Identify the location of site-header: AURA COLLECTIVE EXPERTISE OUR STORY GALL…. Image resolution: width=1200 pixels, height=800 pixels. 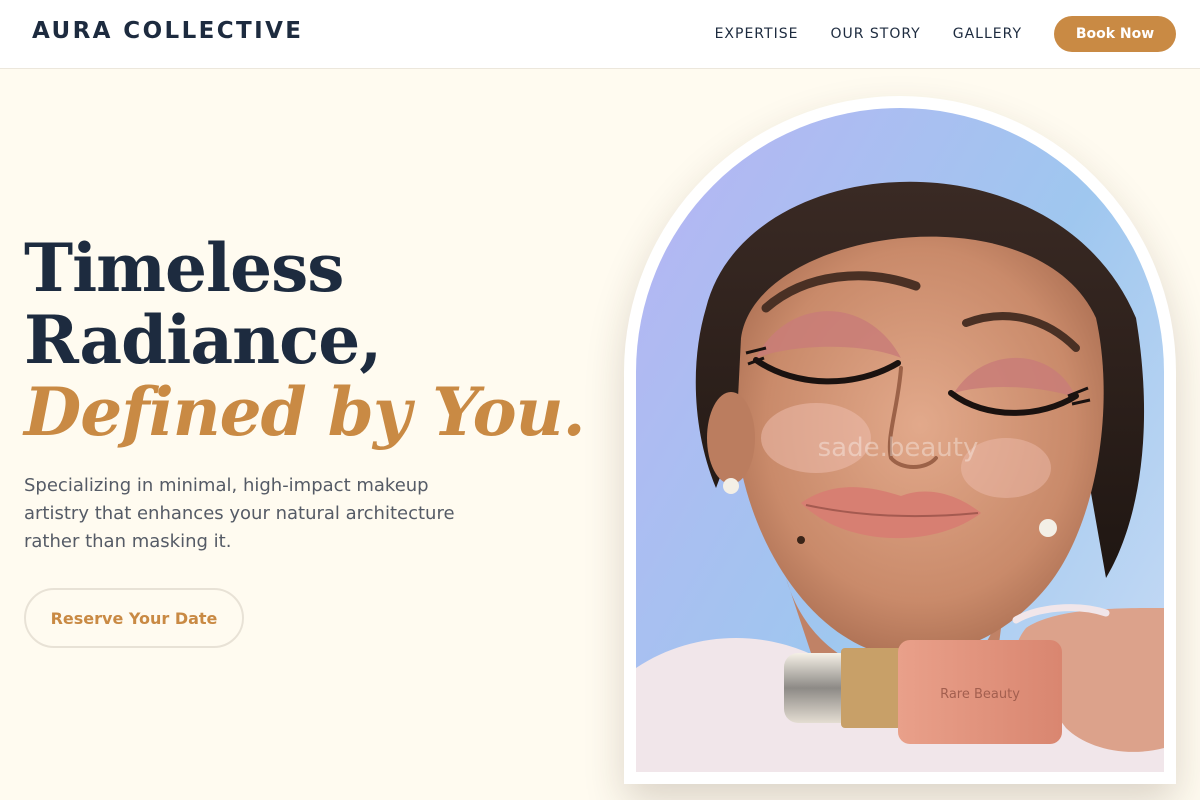
(600, 34).